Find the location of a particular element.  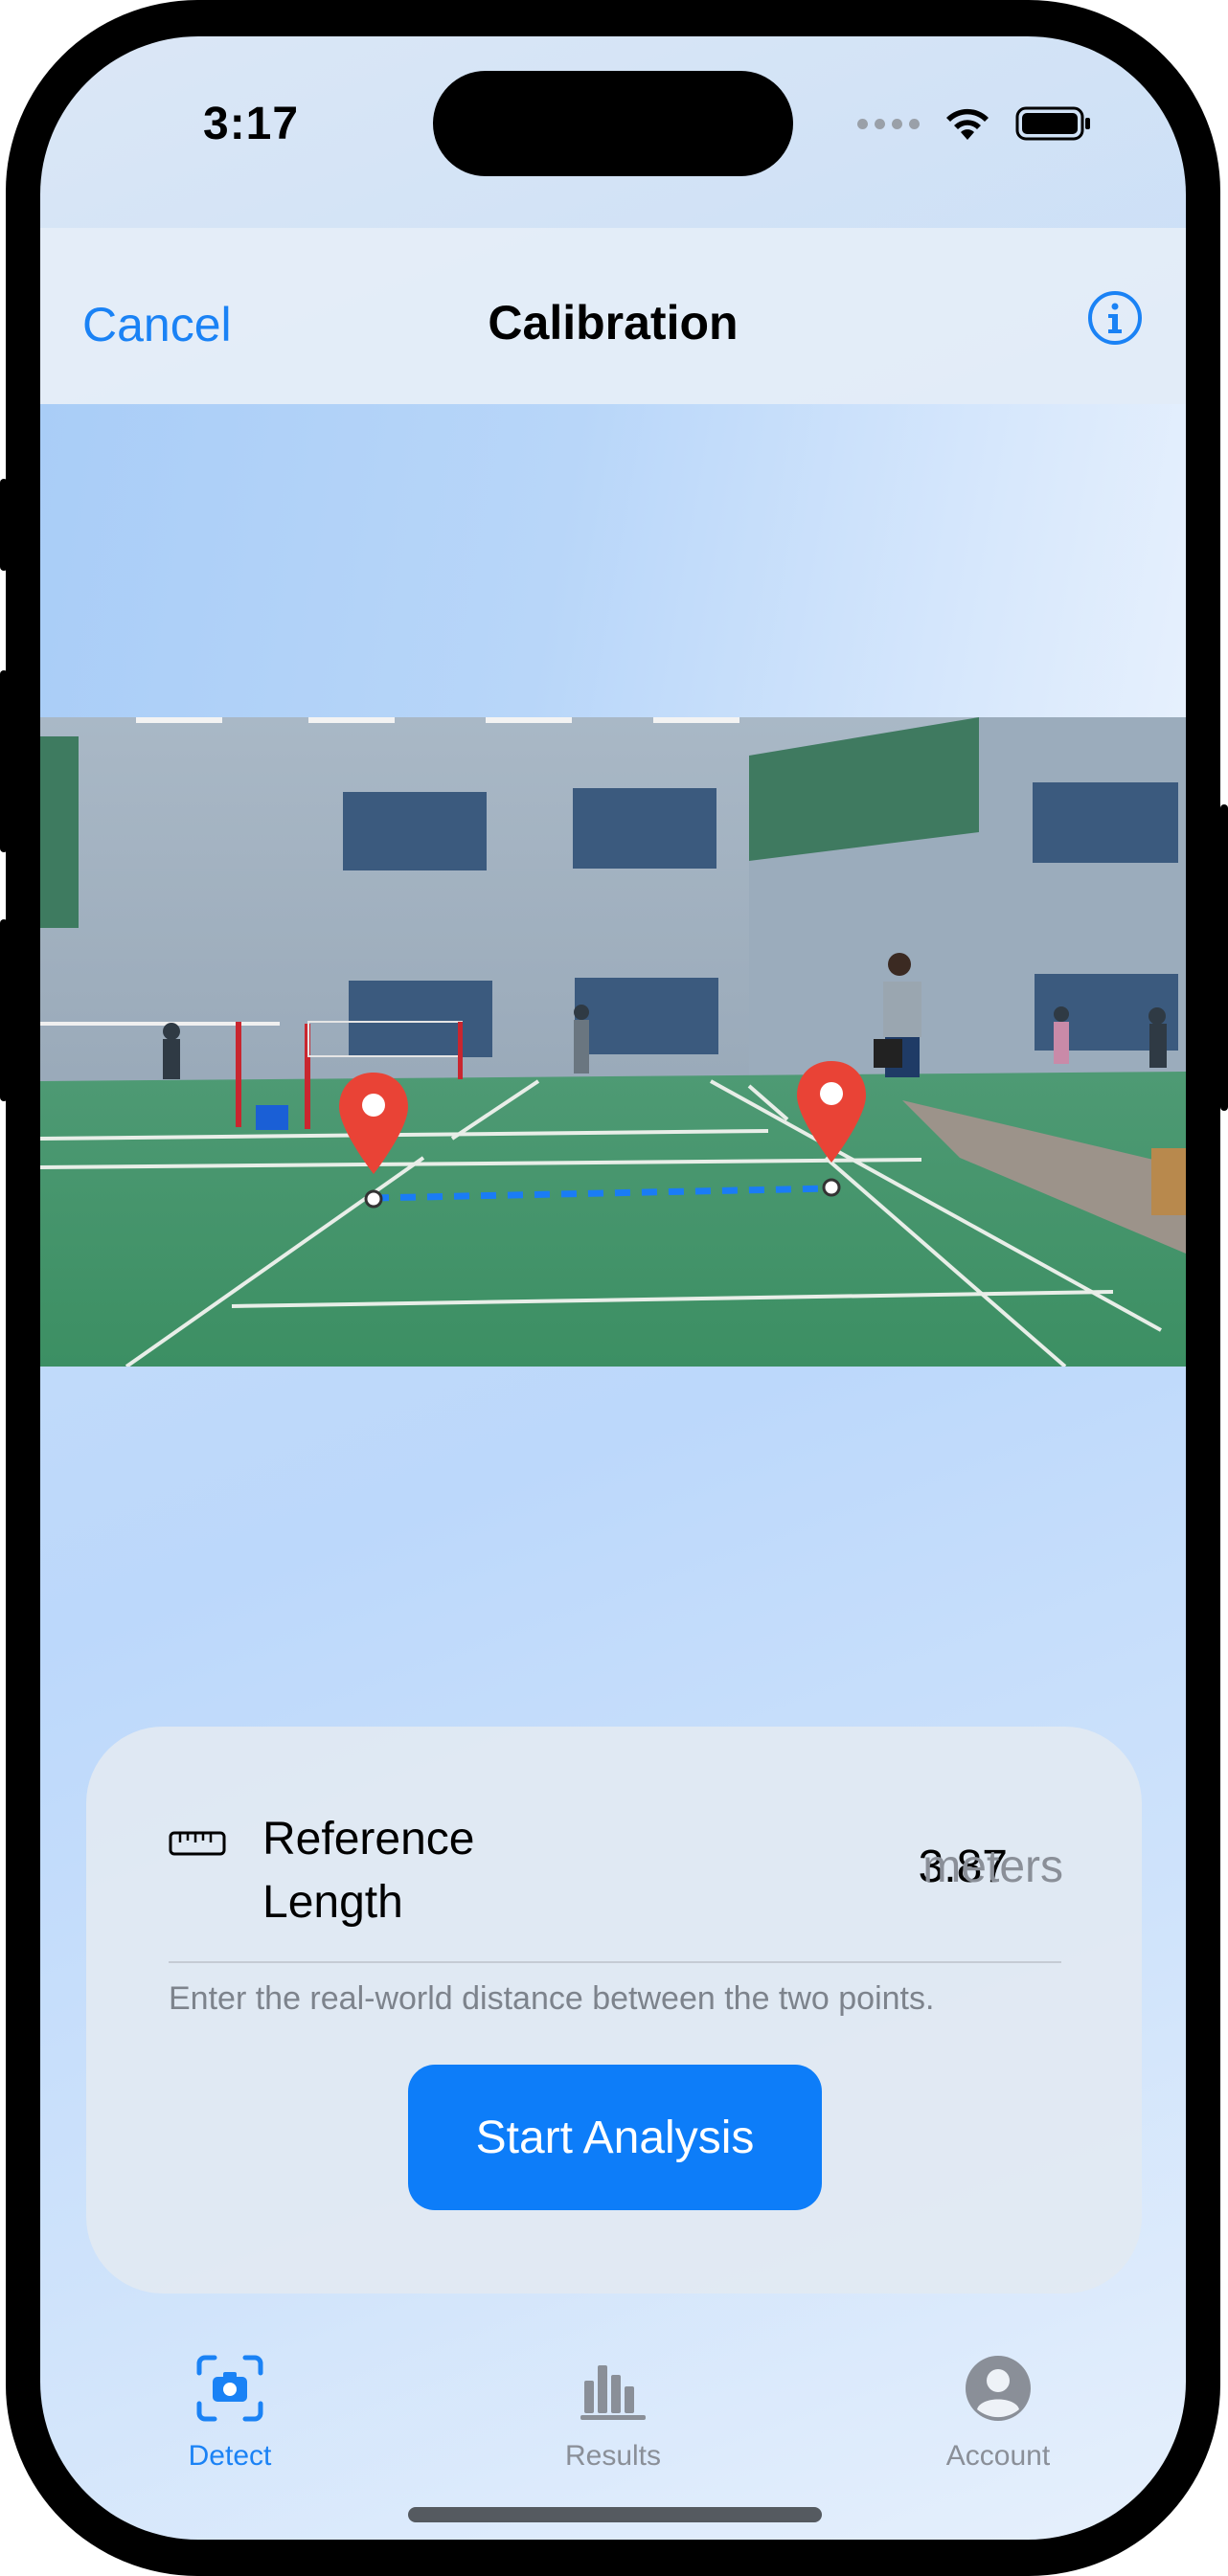

power-button is located at coordinates (1224, 957).